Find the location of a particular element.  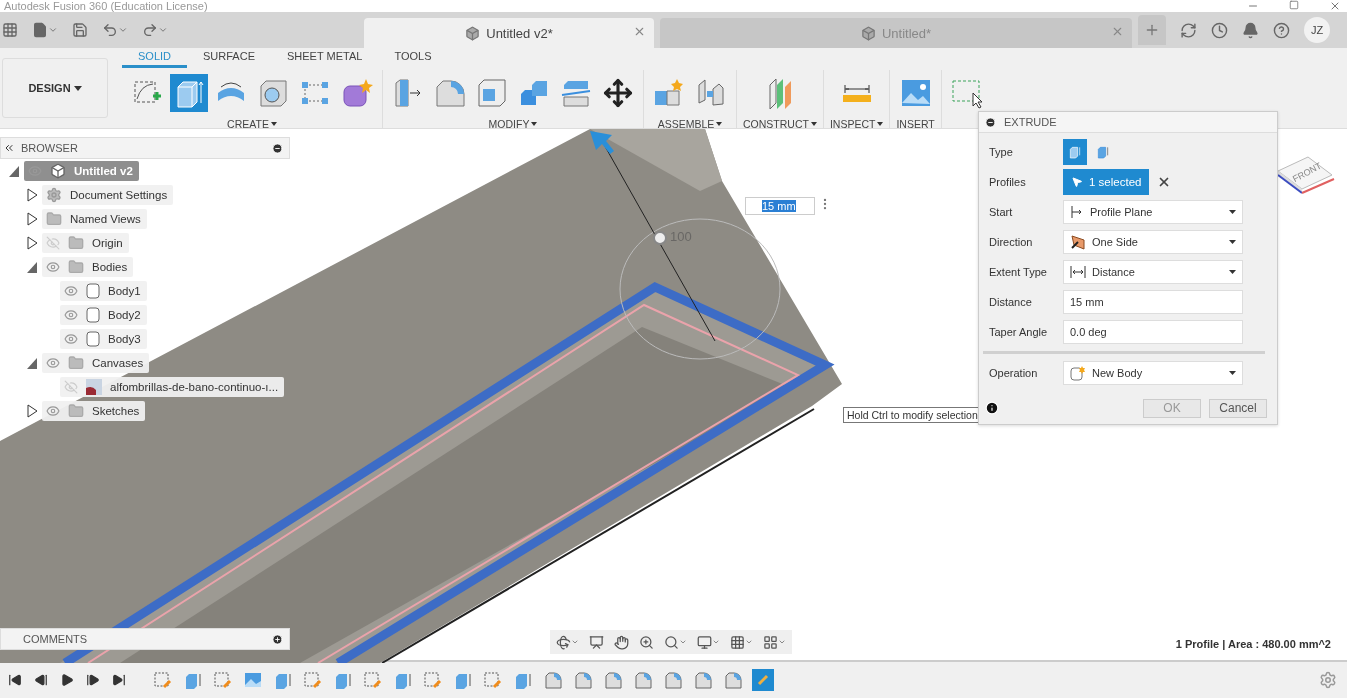

dimension-input: 15 mm is located at coordinates (780, 206).